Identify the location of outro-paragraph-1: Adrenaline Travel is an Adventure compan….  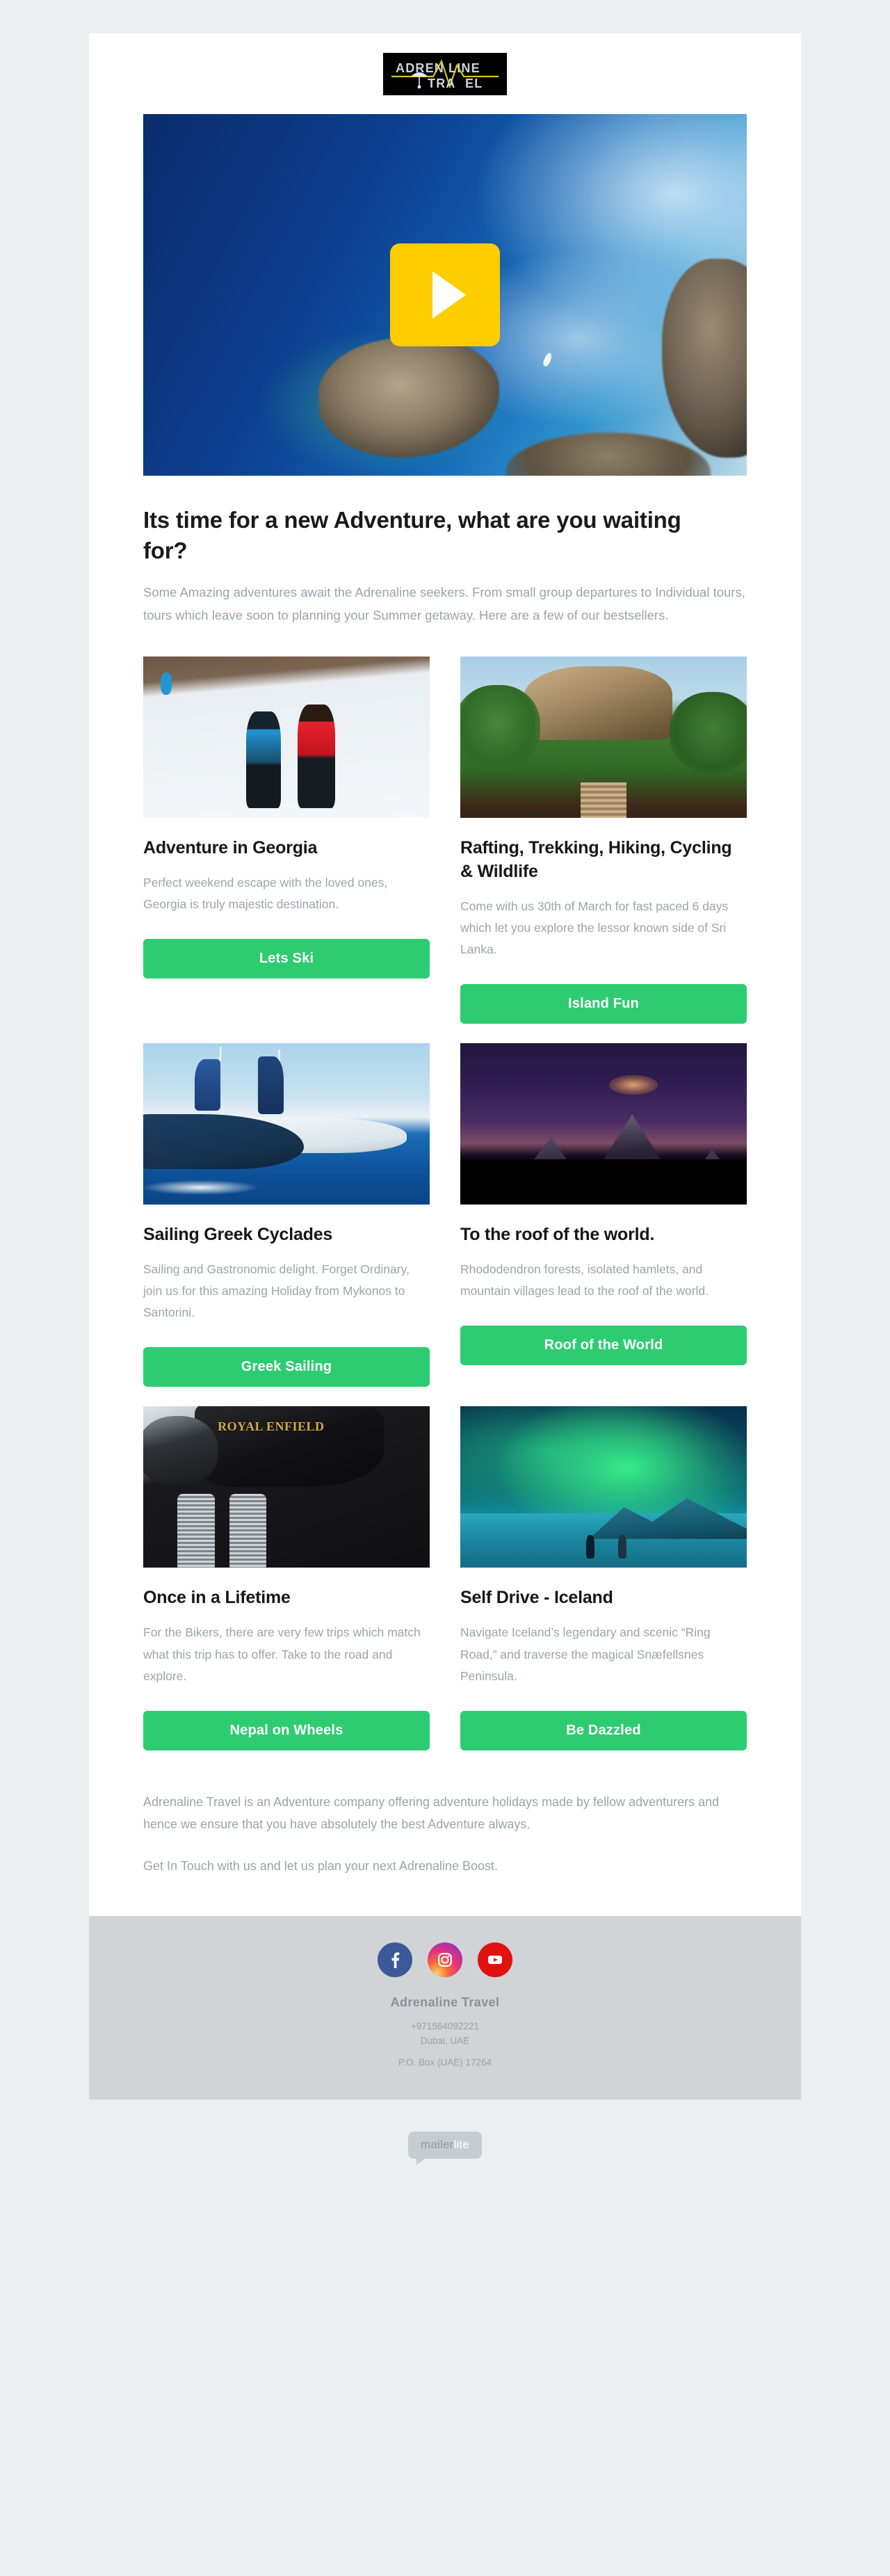
(431, 1813).